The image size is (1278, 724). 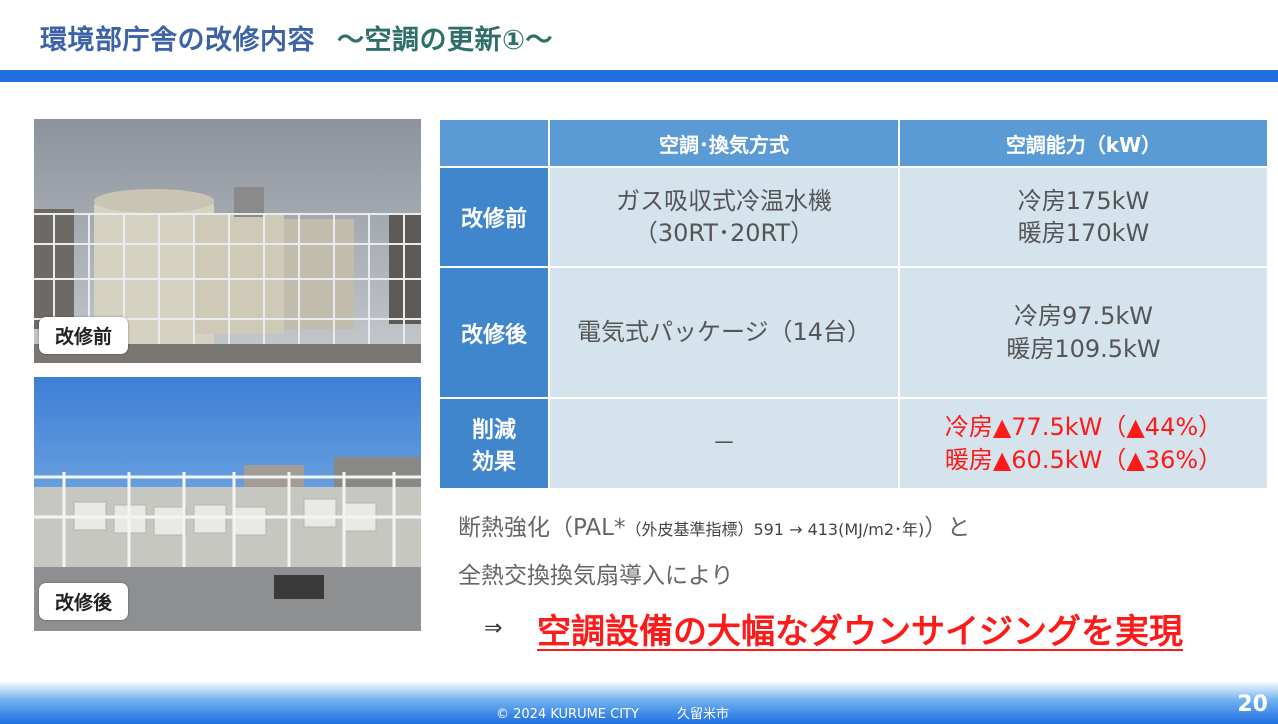 I want to click on photo-before-label: 改修前, so click(x=84, y=335).